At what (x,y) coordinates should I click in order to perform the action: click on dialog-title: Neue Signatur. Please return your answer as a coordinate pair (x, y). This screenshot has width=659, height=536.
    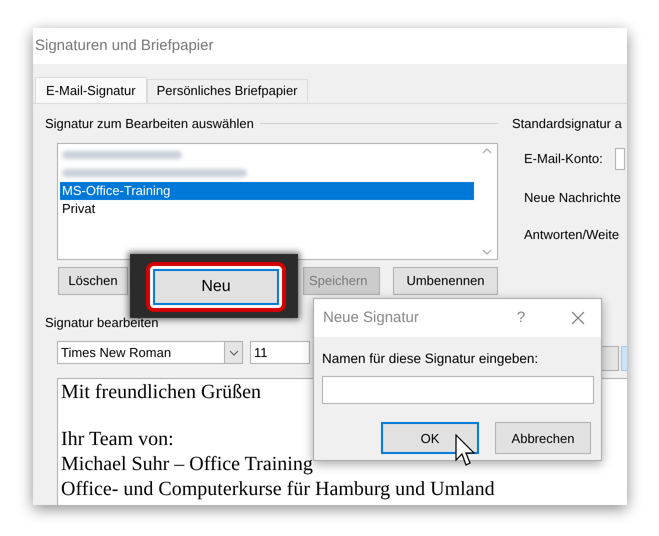
    Looking at the image, I should click on (371, 318).